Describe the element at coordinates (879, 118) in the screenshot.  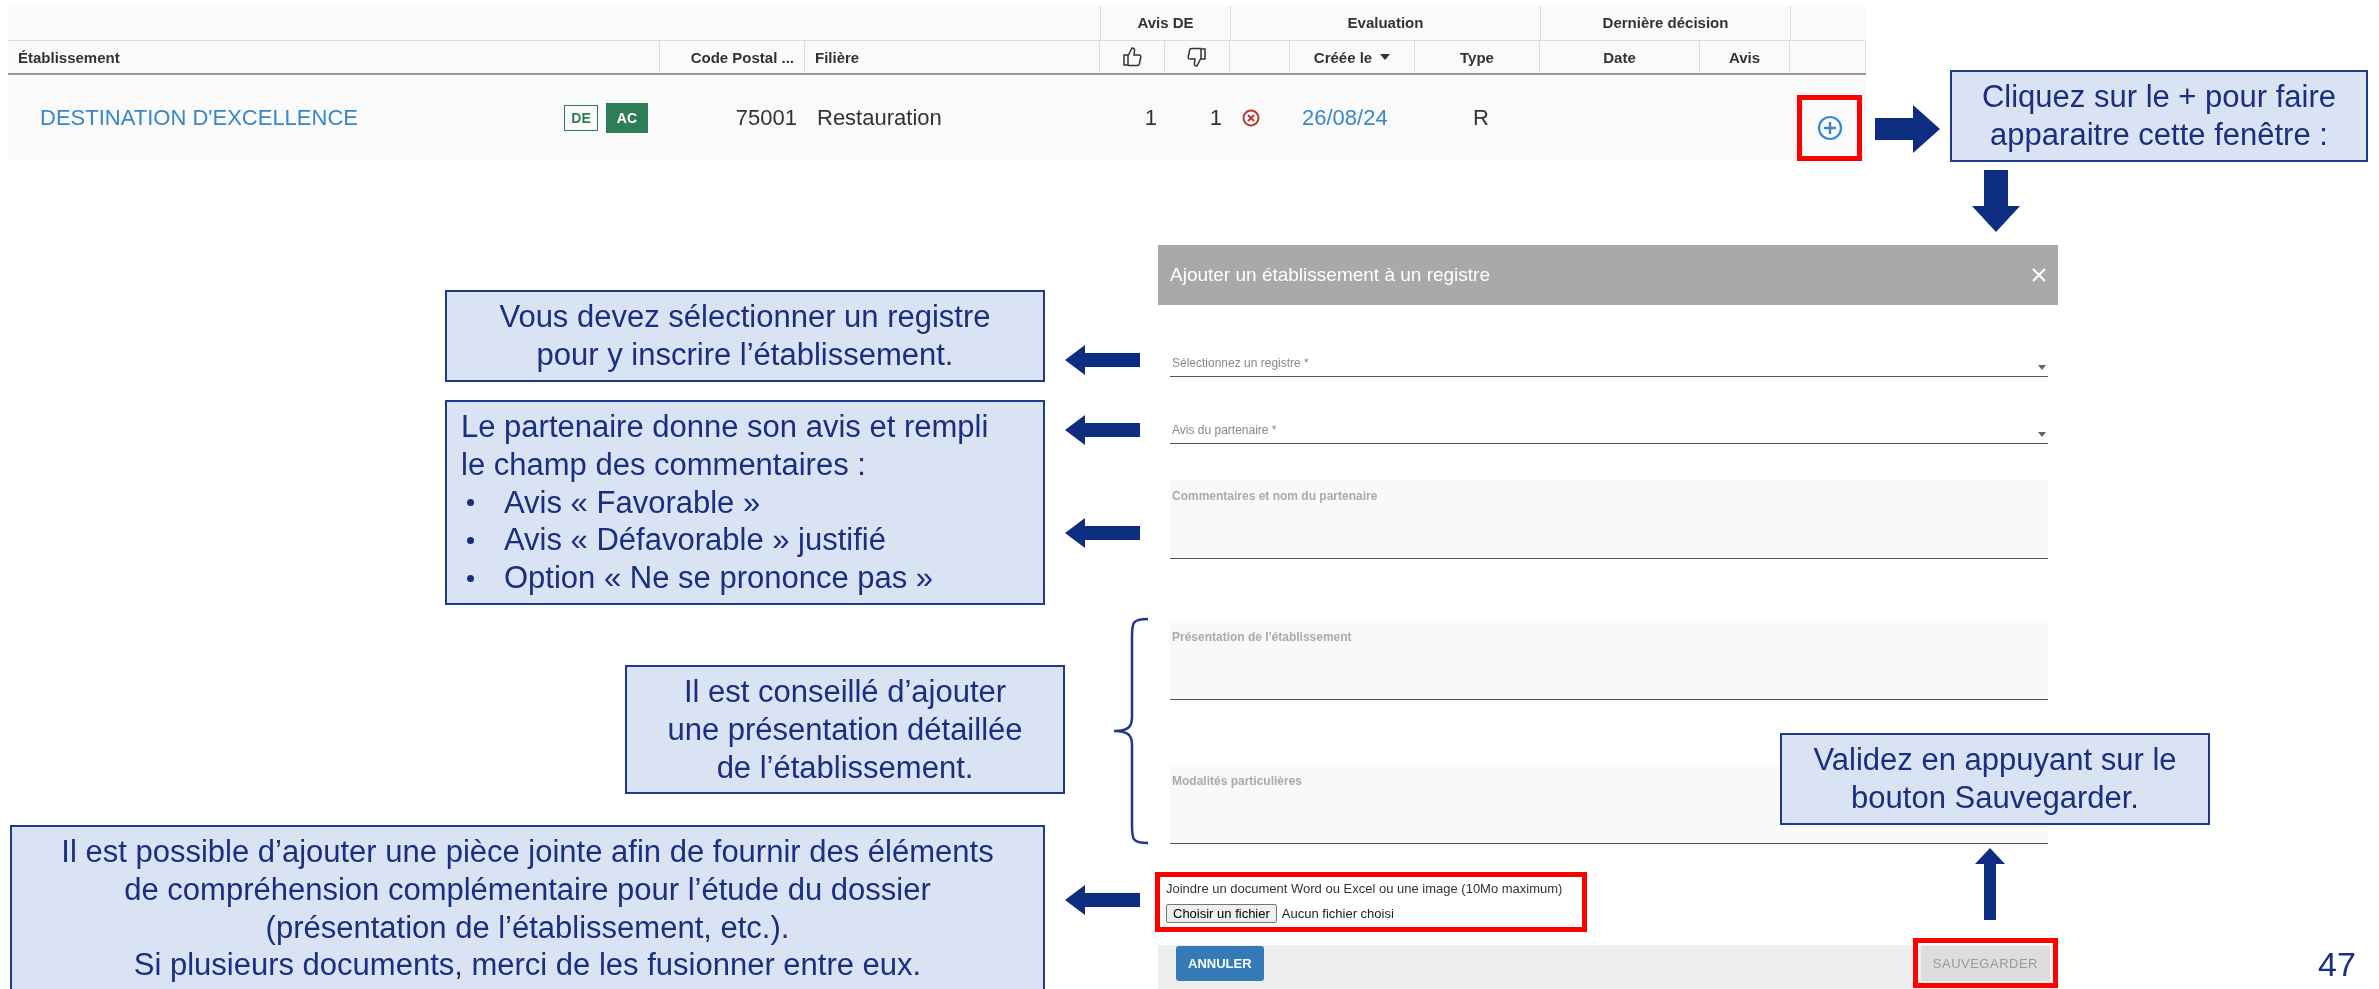
I see `table-cell: Restauration` at that location.